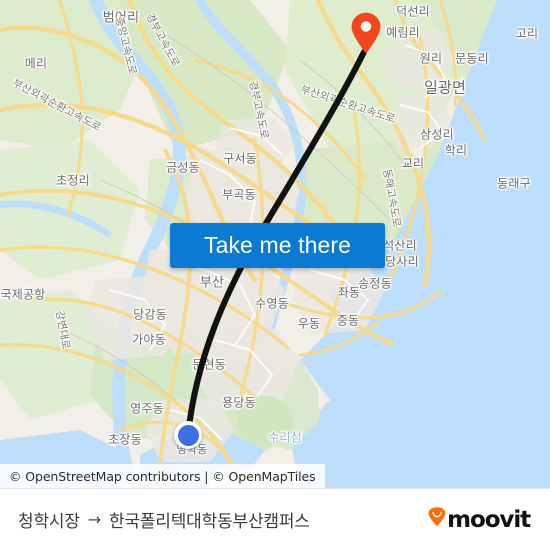 The image size is (550, 550). I want to click on trip-summary: 청학시장 → 한국폴리텍대학동부산캠퍼스, so click(164, 519).